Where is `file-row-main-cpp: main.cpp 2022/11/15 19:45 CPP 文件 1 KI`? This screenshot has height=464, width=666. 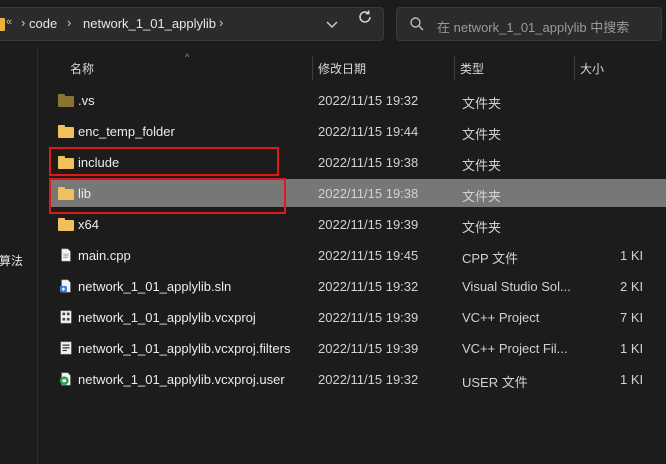
file-row-main-cpp: main.cpp 2022/11/15 19:45 CPP 文件 1 KI is located at coordinates (358, 255).